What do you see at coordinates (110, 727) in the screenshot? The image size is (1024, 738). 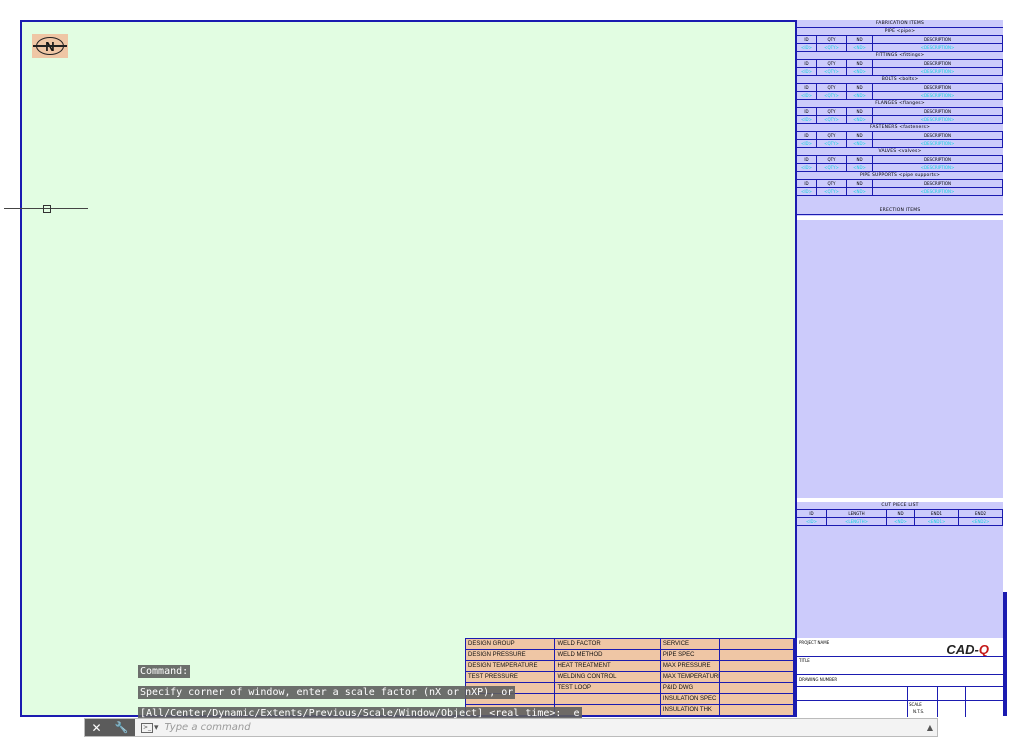 I see `command-line-grip: ✕ 🔧` at bounding box center [110, 727].